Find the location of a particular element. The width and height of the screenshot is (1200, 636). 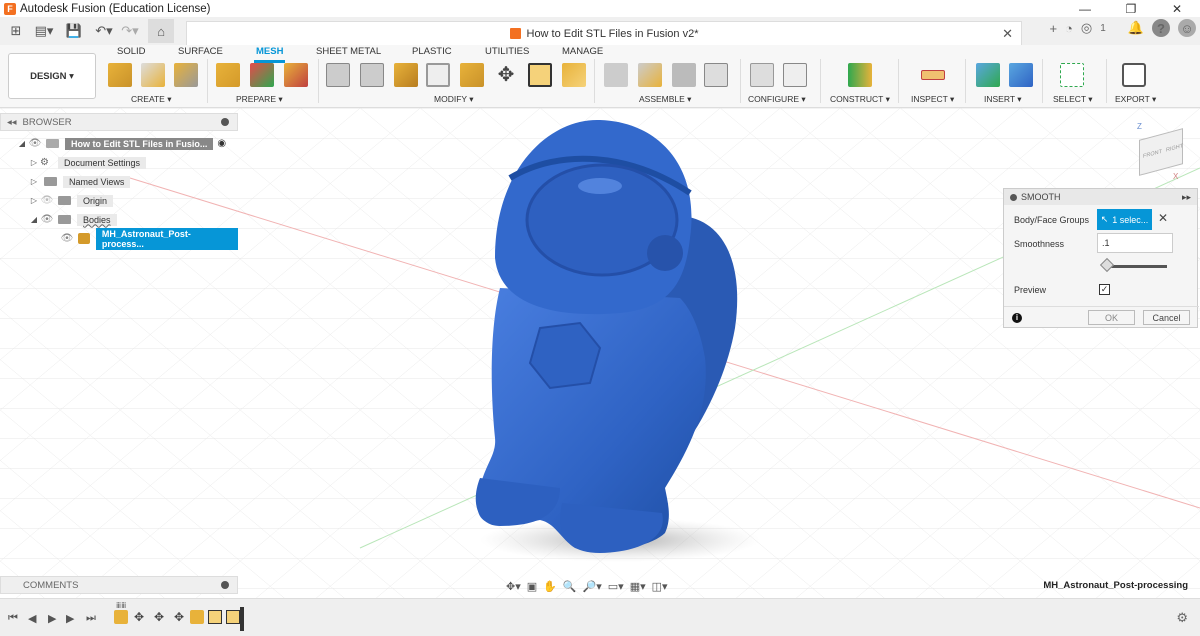

collapse-arrow-icon: ◢ is located at coordinates (34, 219).